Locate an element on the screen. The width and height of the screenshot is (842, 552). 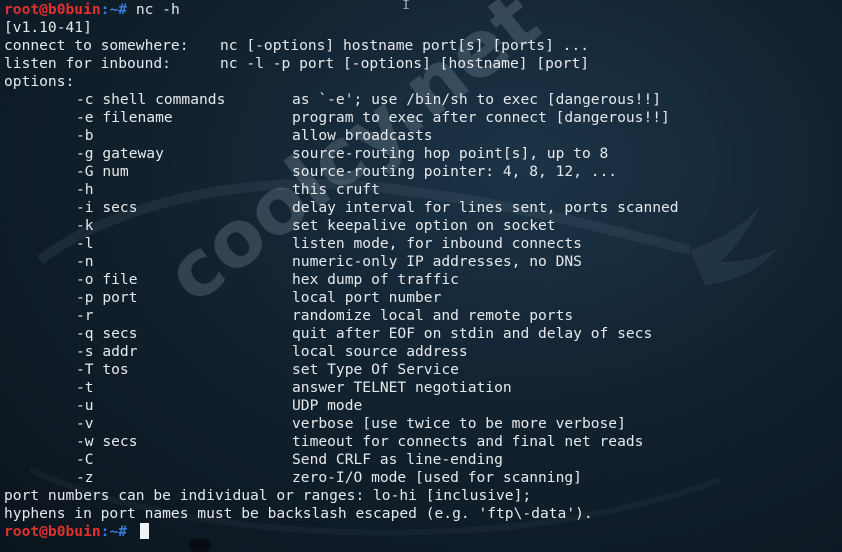
option-flag: -p port is located at coordinates (107, 297).